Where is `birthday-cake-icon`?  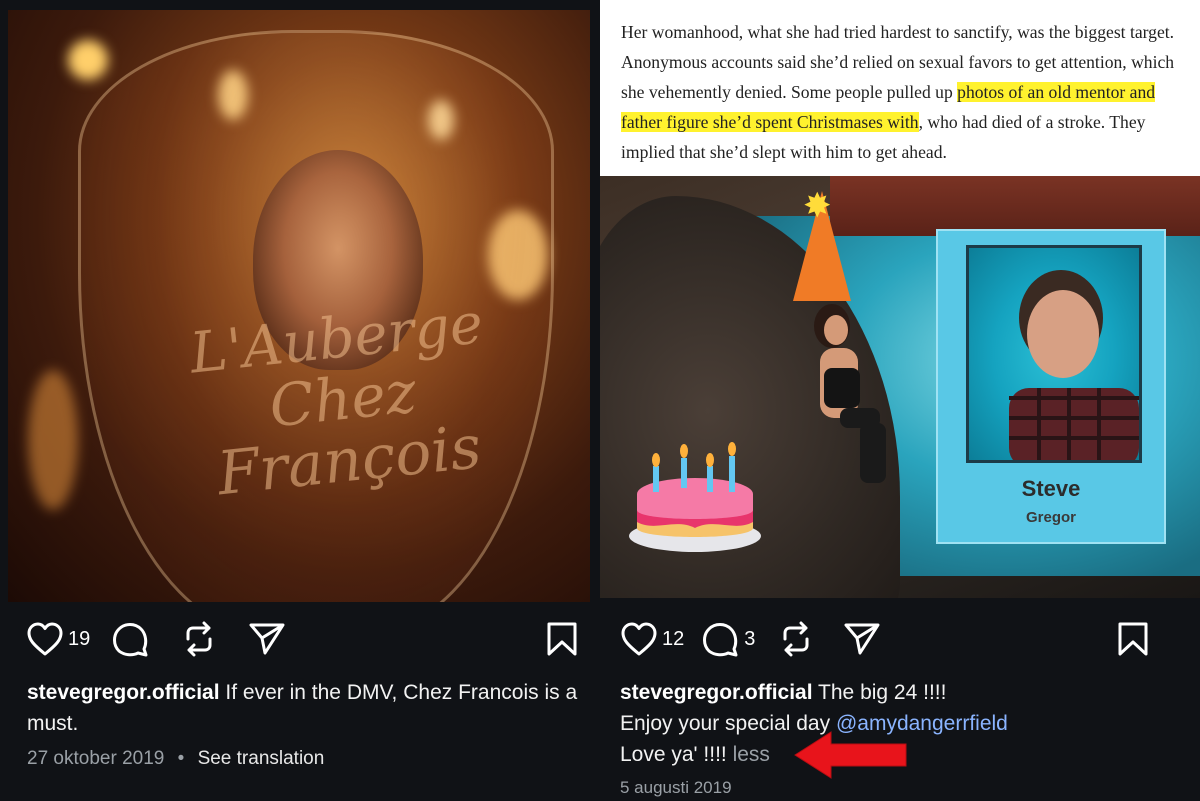 birthday-cake-icon is located at coordinates (695, 497).